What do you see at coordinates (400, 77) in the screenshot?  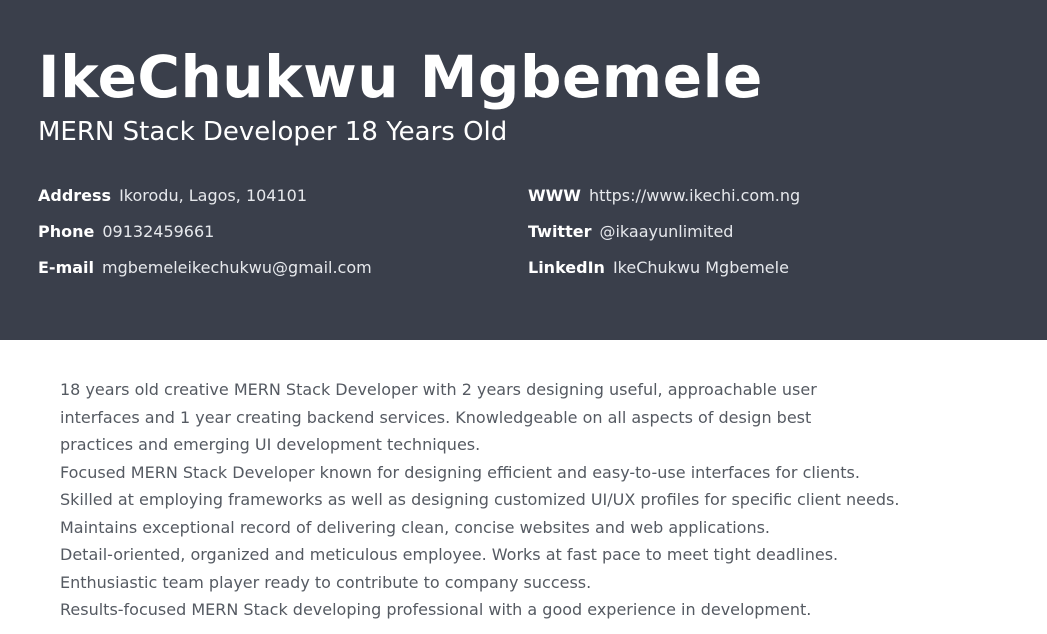 I see `candidate-name: IkeChukwu Mgbemele` at bounding box center [400, 77].